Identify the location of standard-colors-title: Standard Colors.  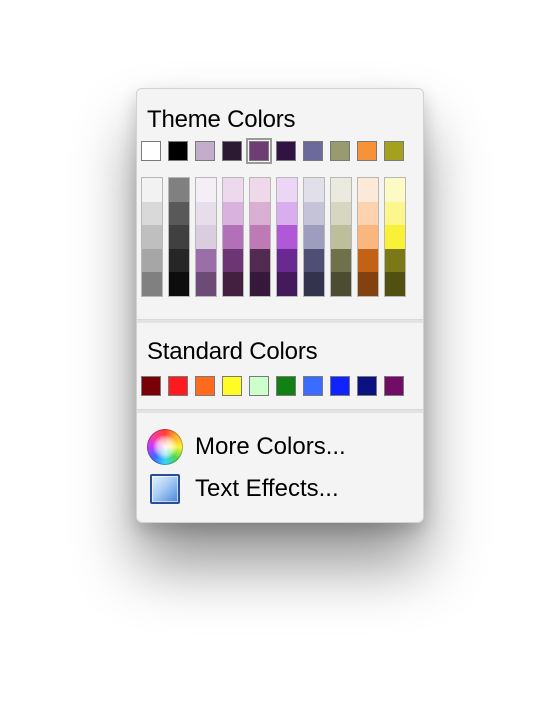
(232, 351).